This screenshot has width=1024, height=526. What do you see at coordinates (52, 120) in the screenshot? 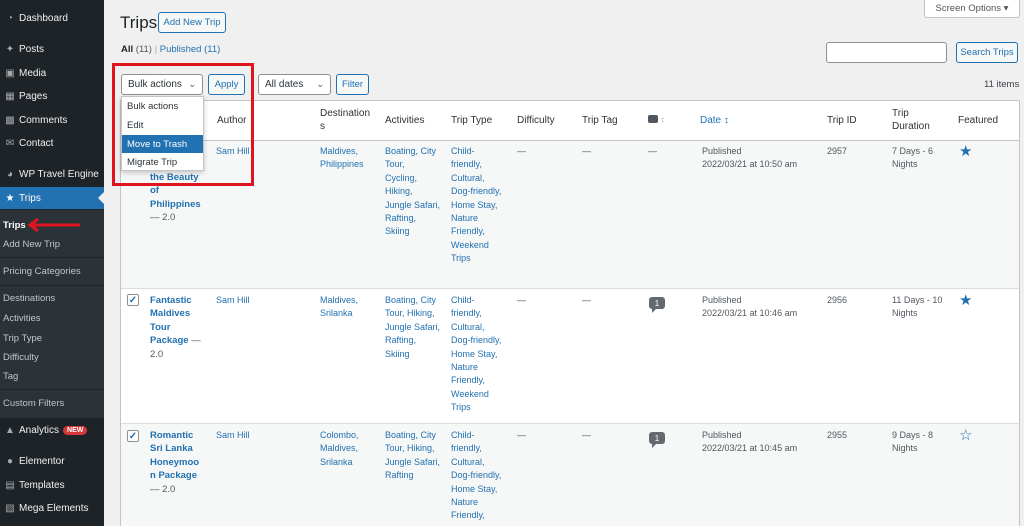
I see `sidebar-item-comments: ▩ Comments` at bounding box center [52, 120].